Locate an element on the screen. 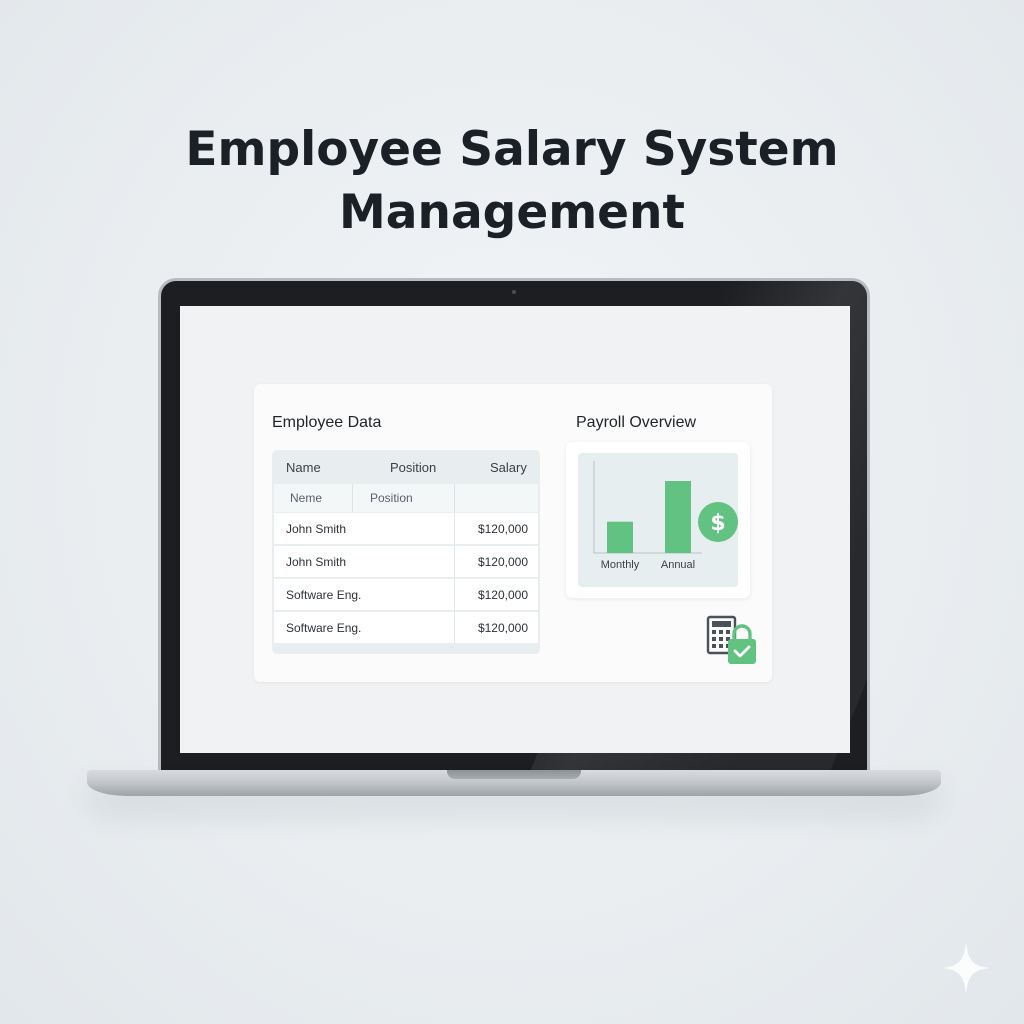 The height and width of the screenshot is (1024, 1024). payroll-bar-chart: Monthly Annual $ is located at coordinates (665, 516).